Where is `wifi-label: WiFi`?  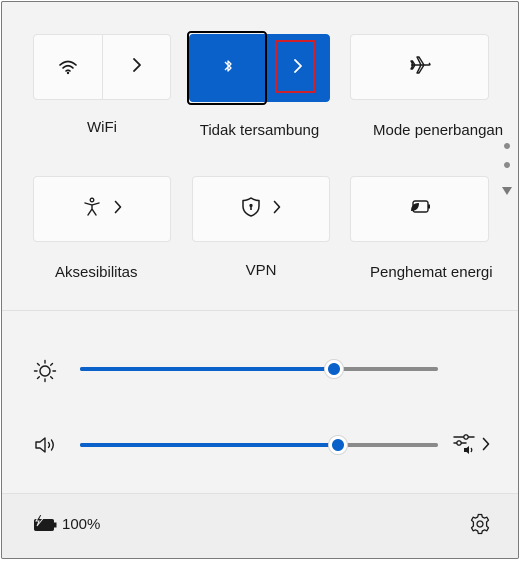
wifi-label: WiFi is located at coordinates (102, 127).